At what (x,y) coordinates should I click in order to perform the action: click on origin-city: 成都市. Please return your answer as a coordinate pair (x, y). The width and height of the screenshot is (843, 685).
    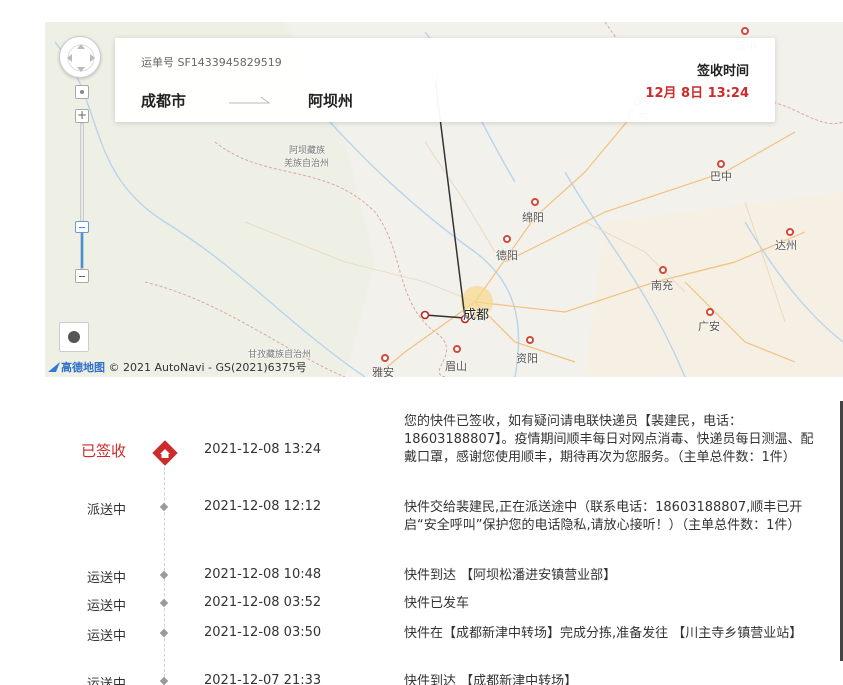
    Looking at the image, I should click on (164, 101).